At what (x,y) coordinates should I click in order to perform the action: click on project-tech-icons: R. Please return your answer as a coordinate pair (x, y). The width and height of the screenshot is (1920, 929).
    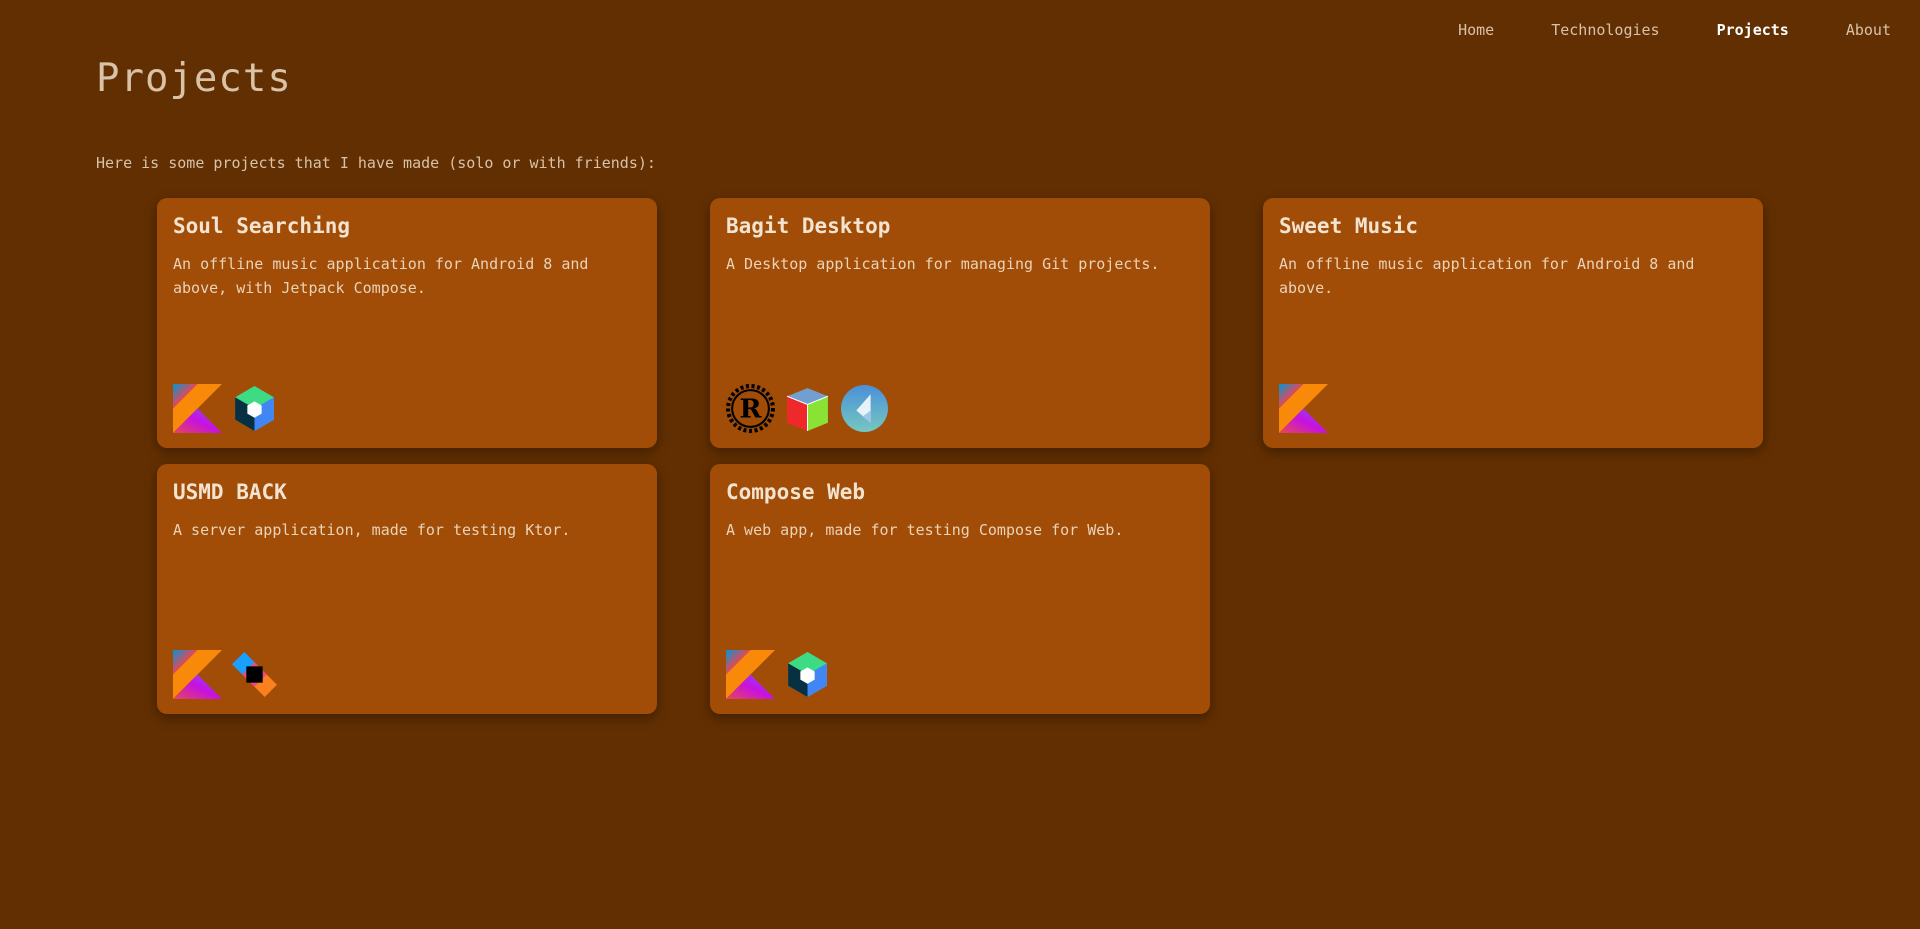
    Looking at the image, I should click on (807, 408).